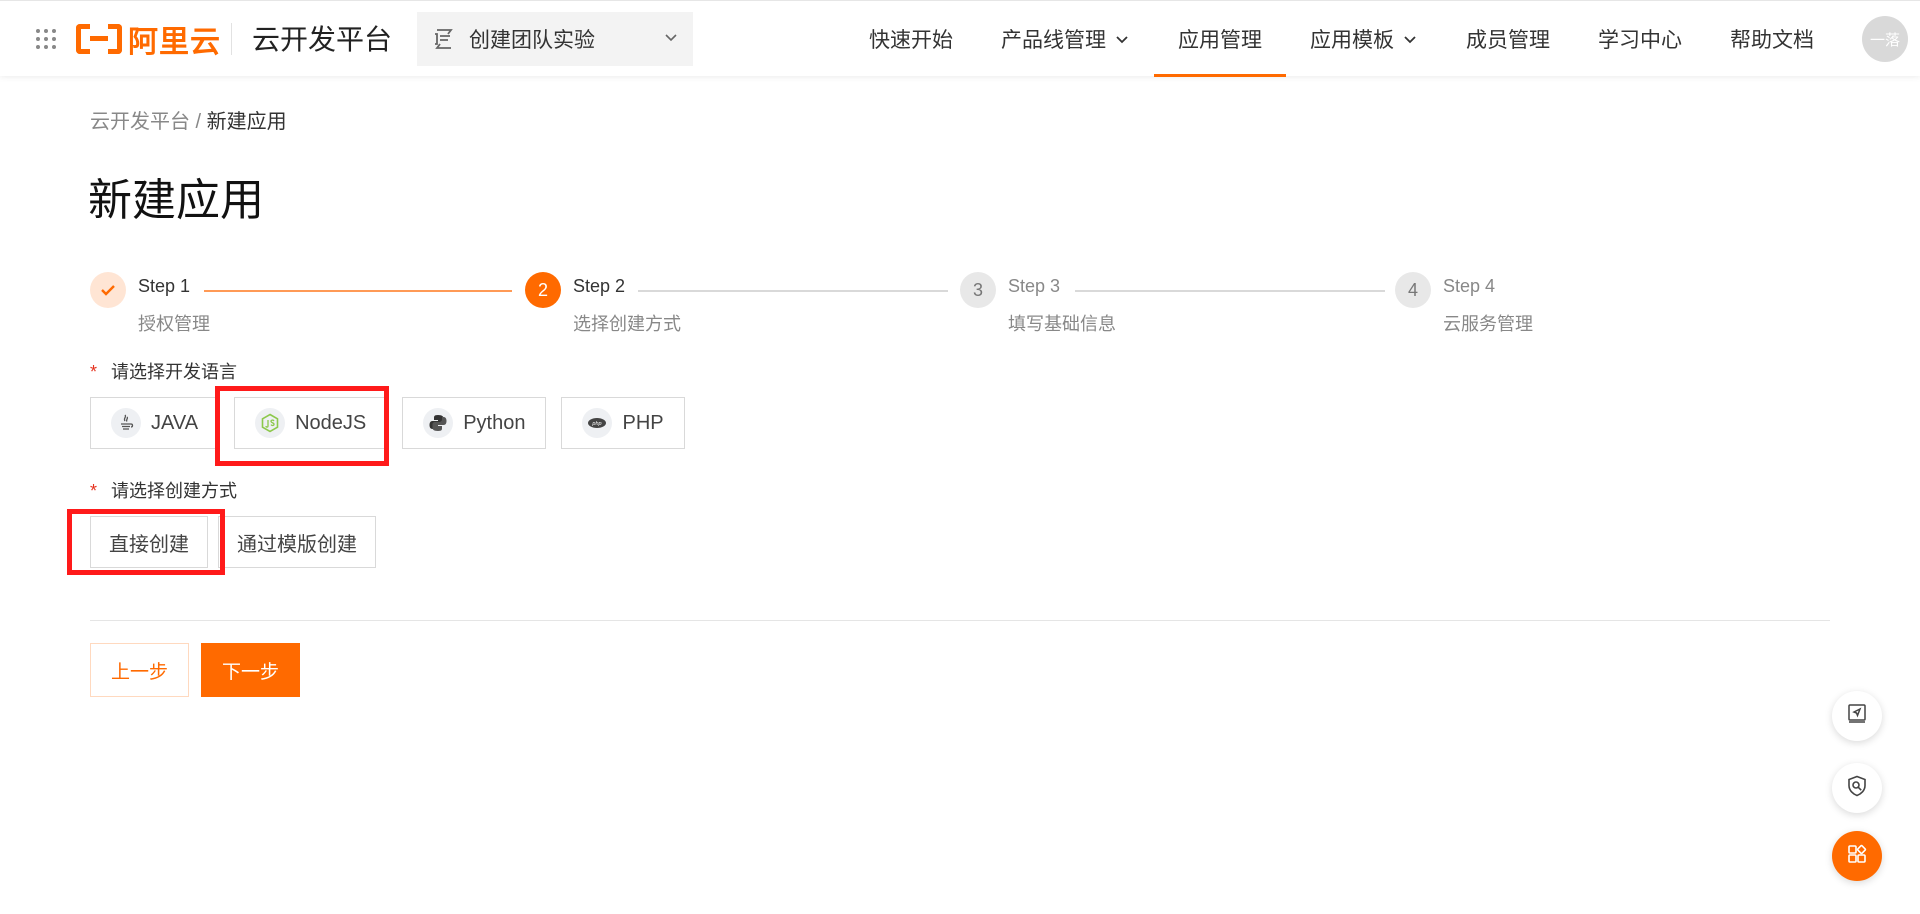 This screenshot has height=914, width=1920. I want to click on language-label: * 请选择开发语言, so click(163, 371).